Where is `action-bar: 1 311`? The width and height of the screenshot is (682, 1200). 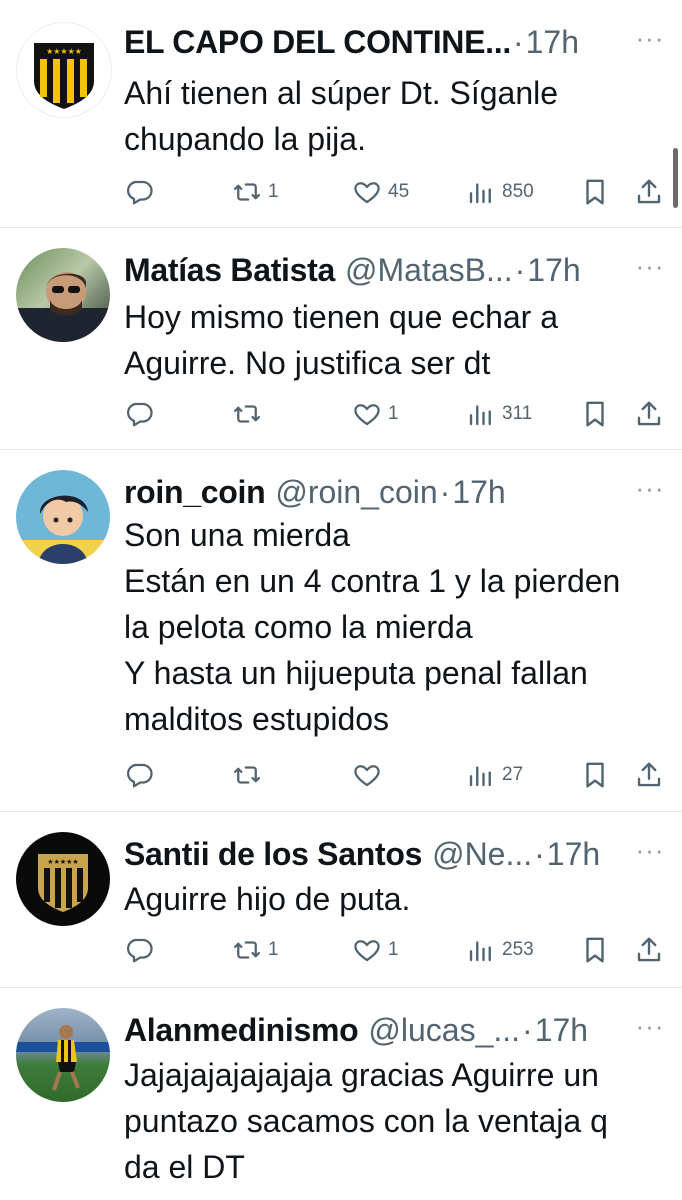
action-bar: 1 311 is located at coordinates (394, 414).